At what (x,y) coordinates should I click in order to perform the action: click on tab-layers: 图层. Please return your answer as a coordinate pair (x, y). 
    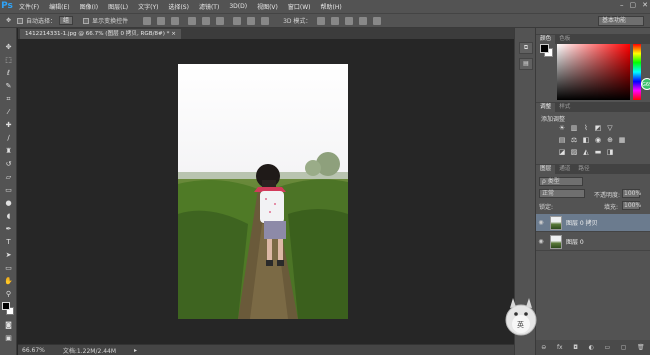
    Looking at the image, I should click on (546, 169).